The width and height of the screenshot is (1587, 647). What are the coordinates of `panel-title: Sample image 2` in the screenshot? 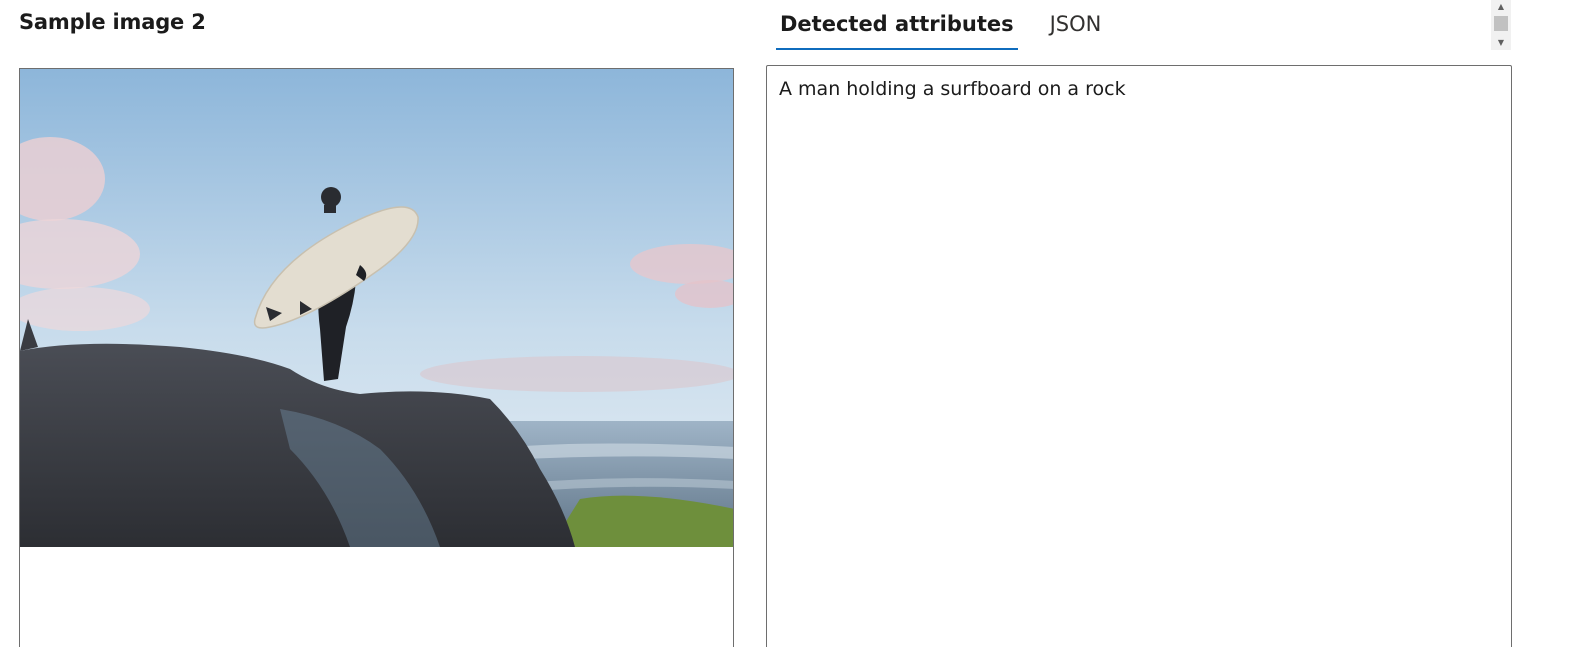 It's located at (112, 22).